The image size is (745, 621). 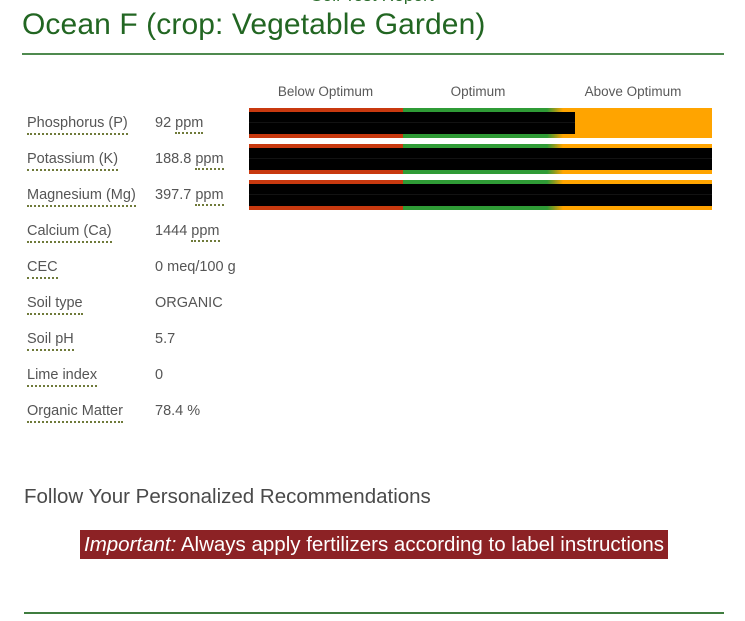 What do you see at coordinates (633, 91) in the screenshot?
I see `zone-header-above-optimum: Above Optimum` at bounding box center [633, 91].